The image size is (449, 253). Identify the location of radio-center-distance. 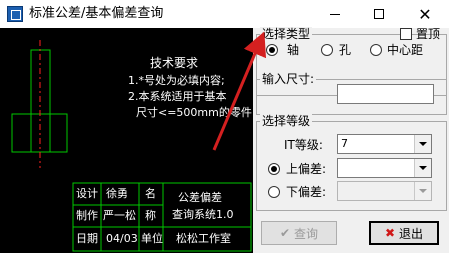
(376, 50).